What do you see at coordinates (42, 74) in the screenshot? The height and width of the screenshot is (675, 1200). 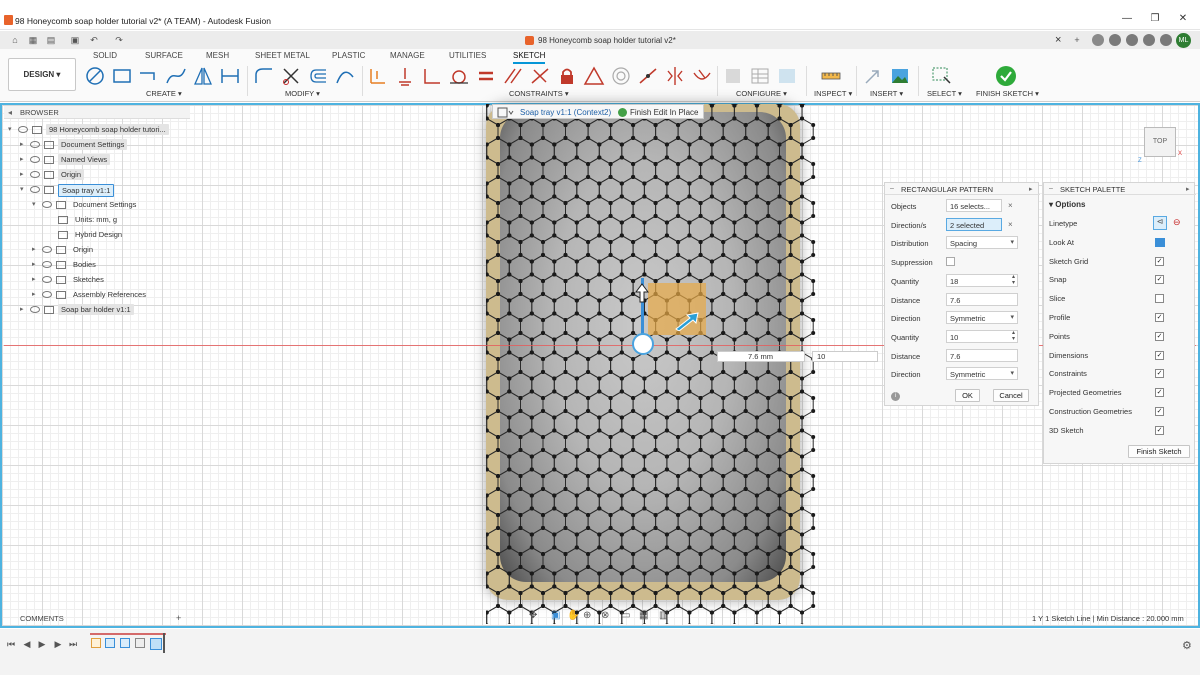 I see `workspace-selector: DESIGN ▾` at bounding box center [42, 74].